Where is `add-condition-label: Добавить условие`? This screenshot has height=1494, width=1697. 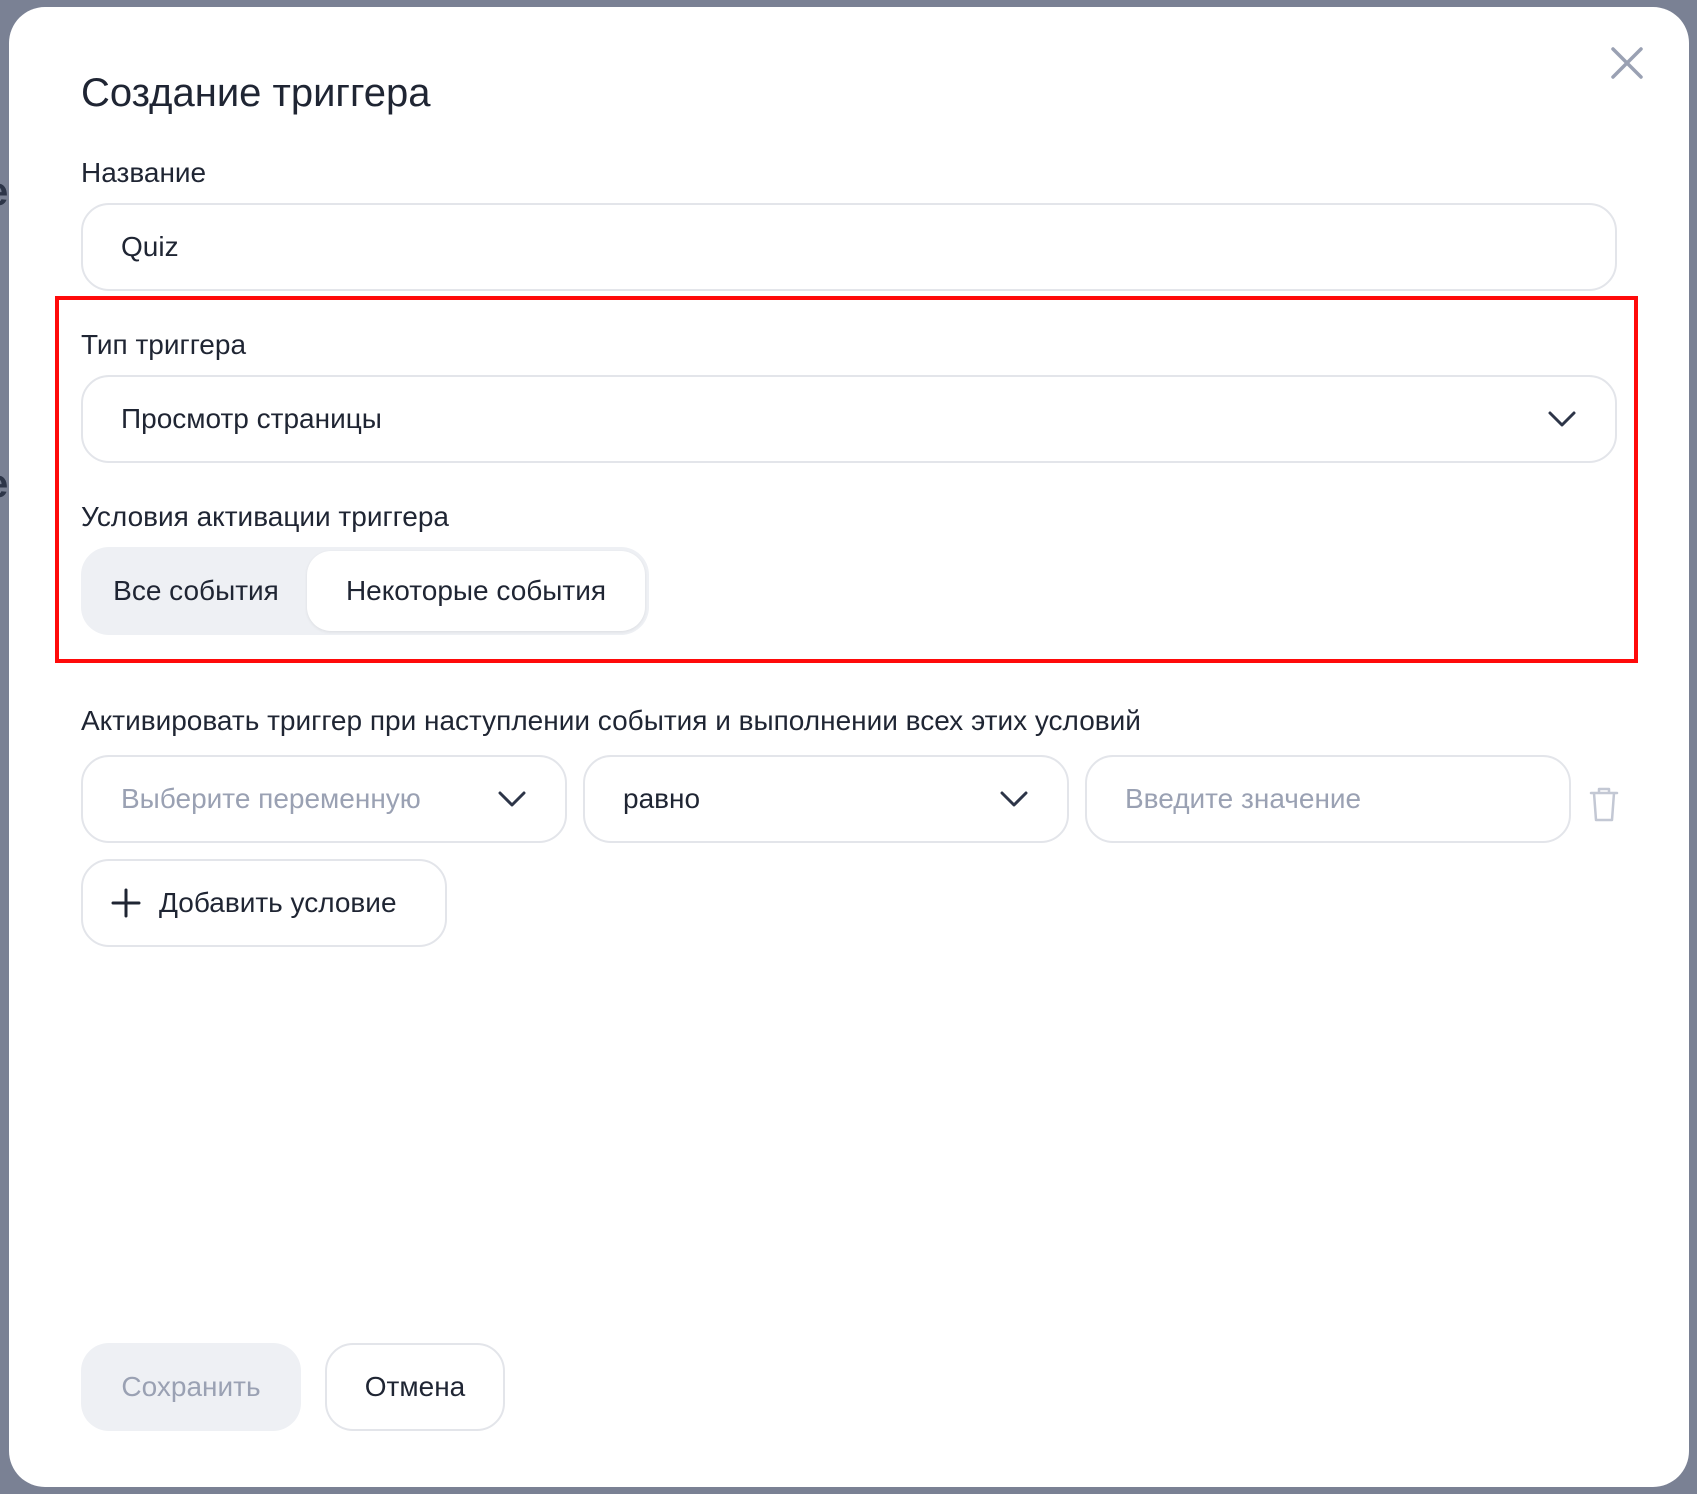 add-condition-label: Добавить условие is located at coordinates (278, 902).